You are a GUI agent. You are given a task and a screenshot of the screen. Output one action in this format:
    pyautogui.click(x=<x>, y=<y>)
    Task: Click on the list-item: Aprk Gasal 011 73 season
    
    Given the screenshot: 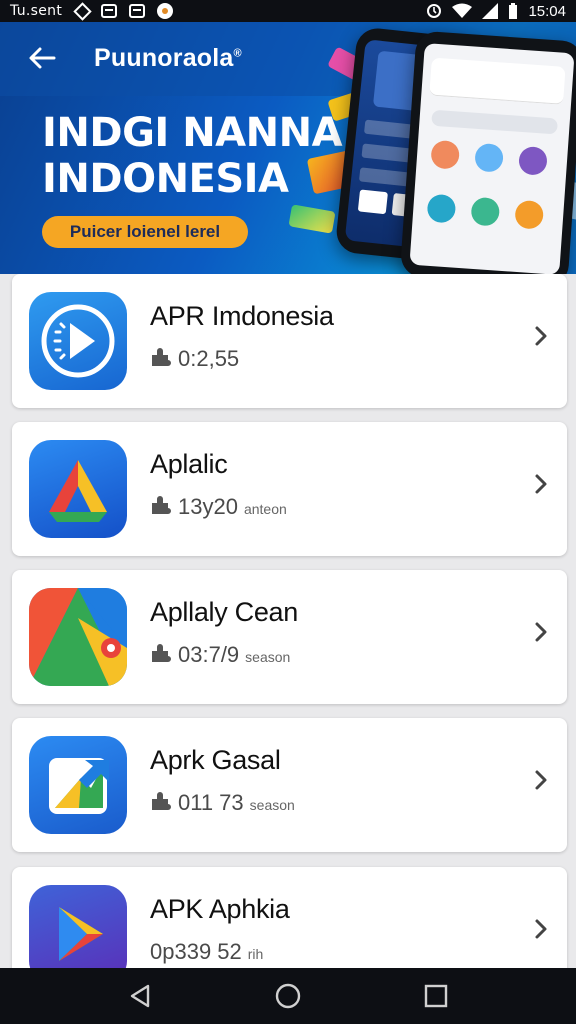 What is the action you would take?
    pyautogui.click(x=289, y=785)
    